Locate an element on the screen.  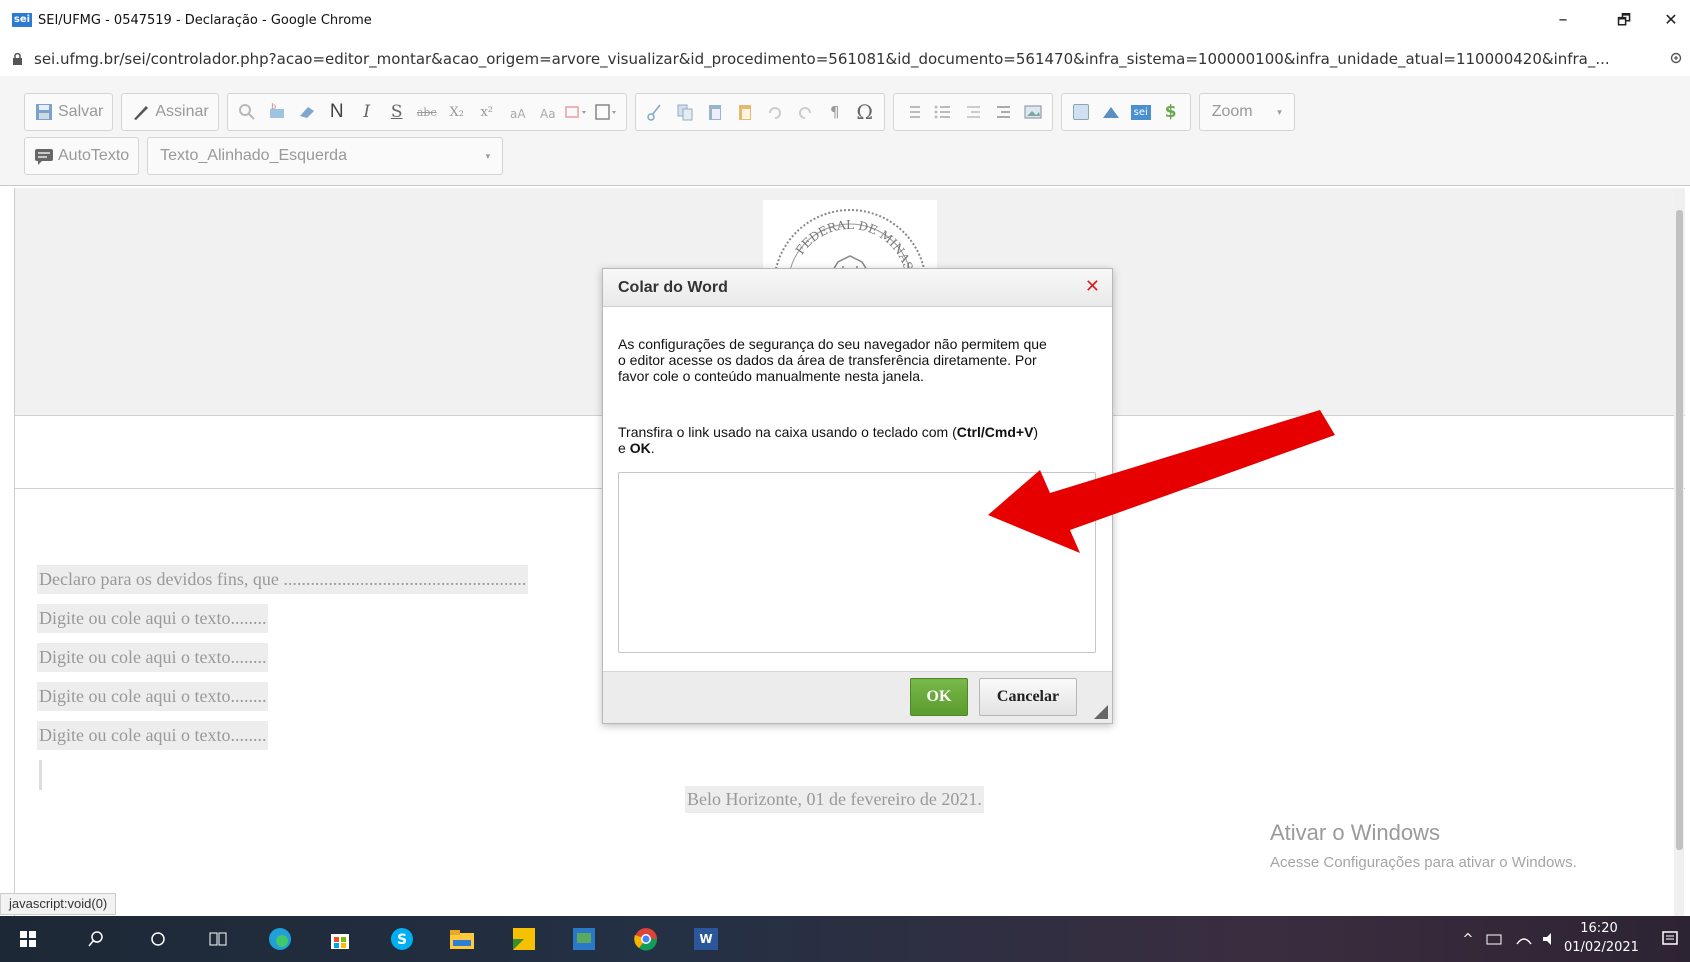
dialog-titlebar: Colar do Word ✕ is located at coordinates (857, 288).